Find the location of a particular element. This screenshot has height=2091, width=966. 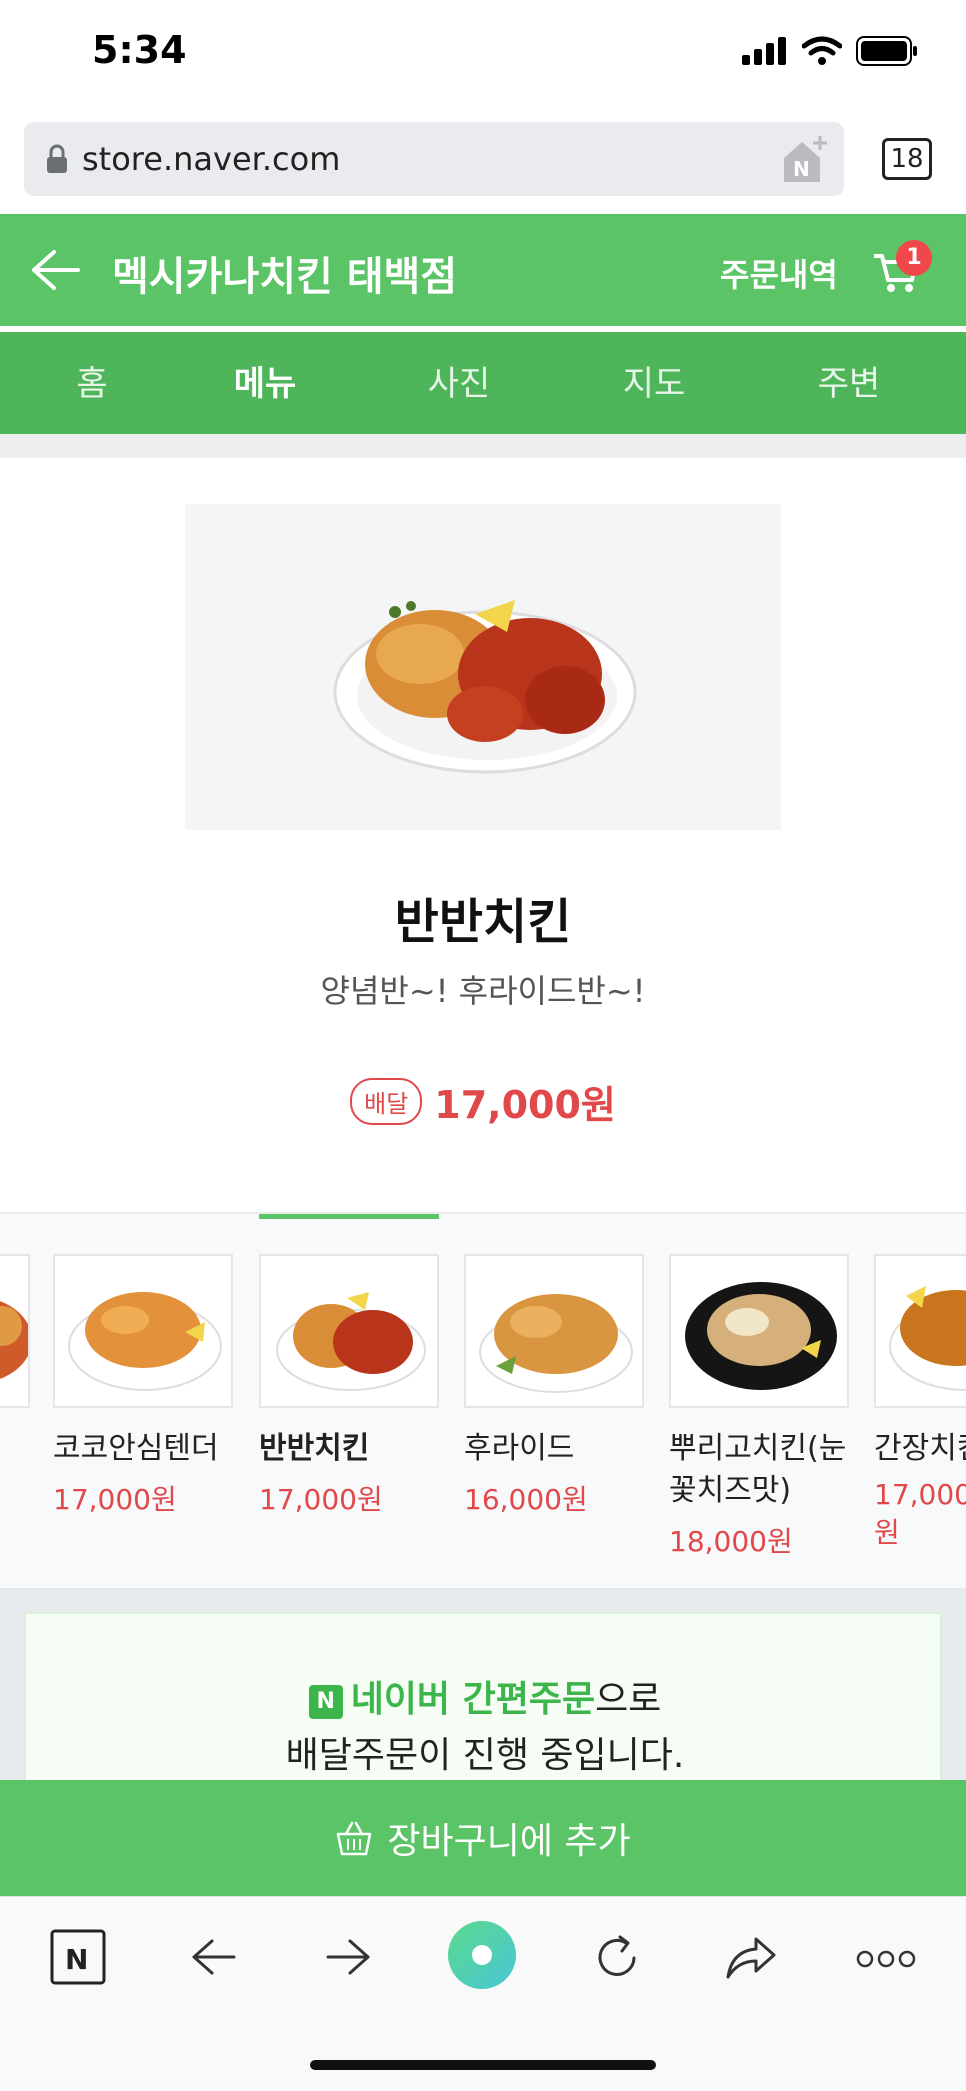

reload-icon is located at coordinates (617, 1958).